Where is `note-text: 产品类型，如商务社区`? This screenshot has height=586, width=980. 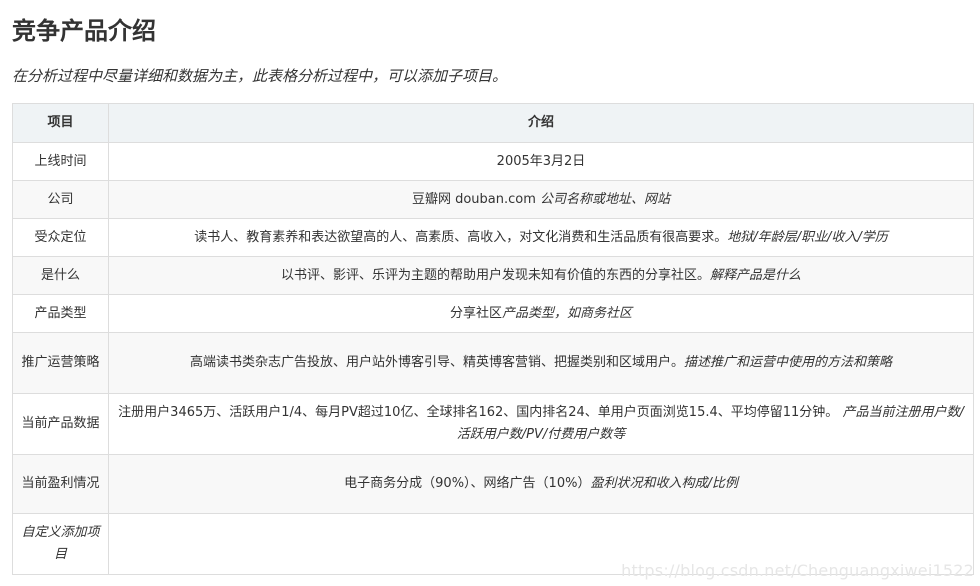 note-text: 产品类型，如商务社区 is located at coordinates (567, 313).